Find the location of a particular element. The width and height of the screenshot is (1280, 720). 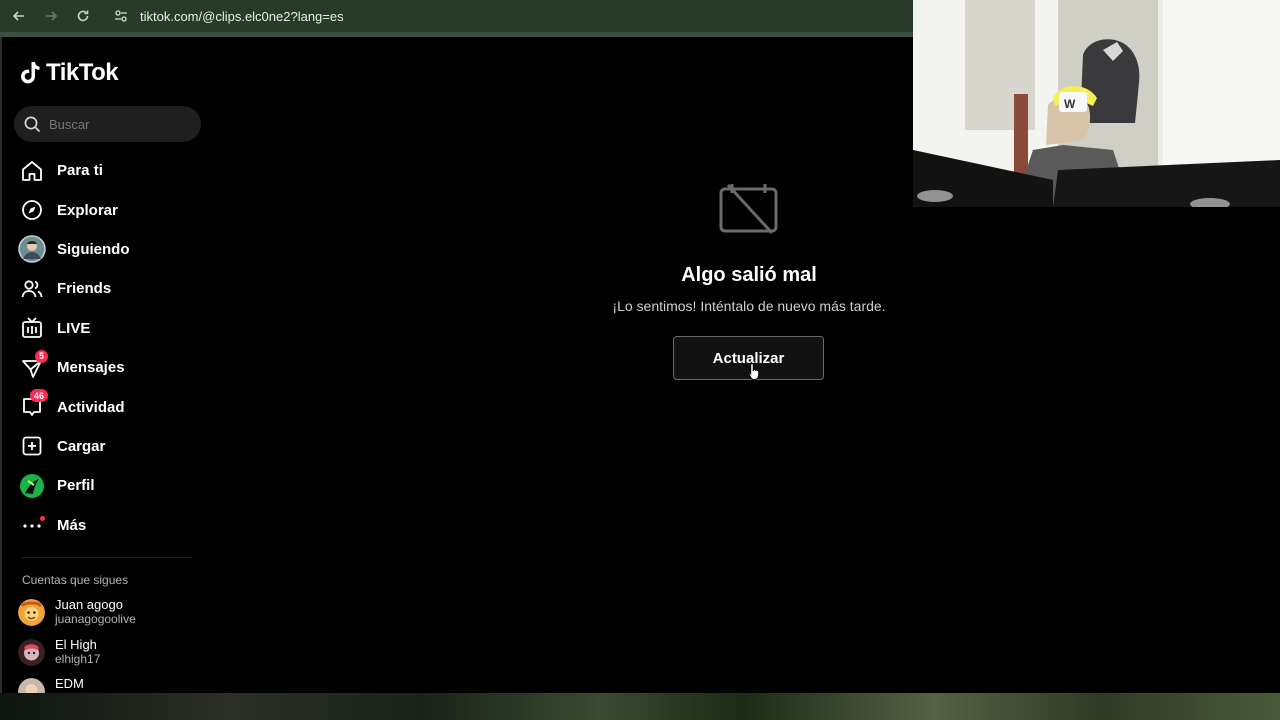

back-arrow-icon is located at coordinates (18, 16).